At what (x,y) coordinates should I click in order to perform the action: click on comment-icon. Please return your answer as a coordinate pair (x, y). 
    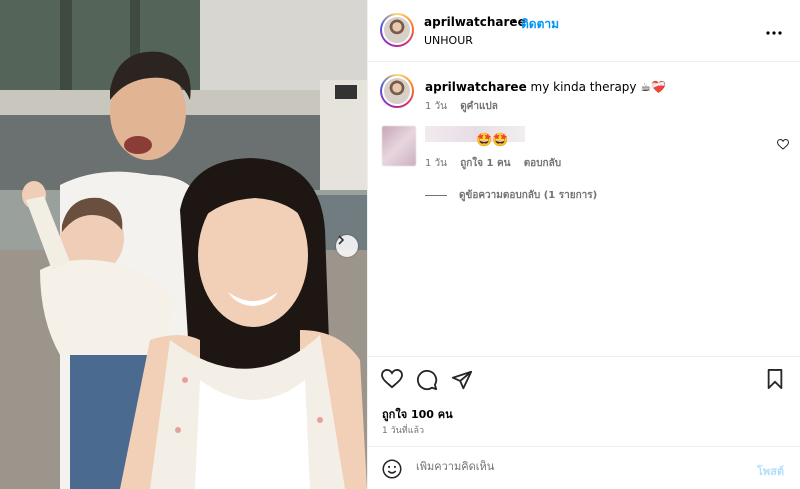
    Looking at the image, I should click on (427, 380).